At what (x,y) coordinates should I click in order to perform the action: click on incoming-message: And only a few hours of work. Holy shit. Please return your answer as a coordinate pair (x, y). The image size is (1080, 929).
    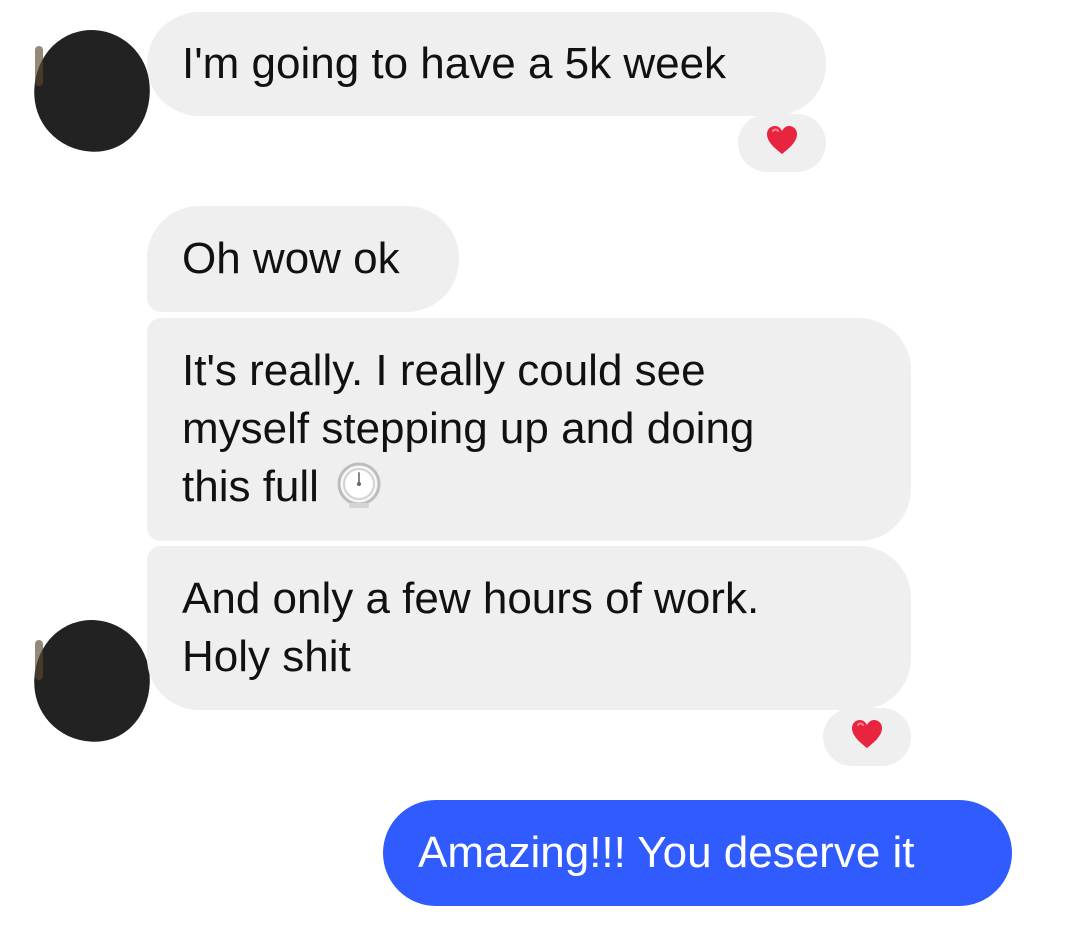
    Looking at the image, I should click on (529, 628).